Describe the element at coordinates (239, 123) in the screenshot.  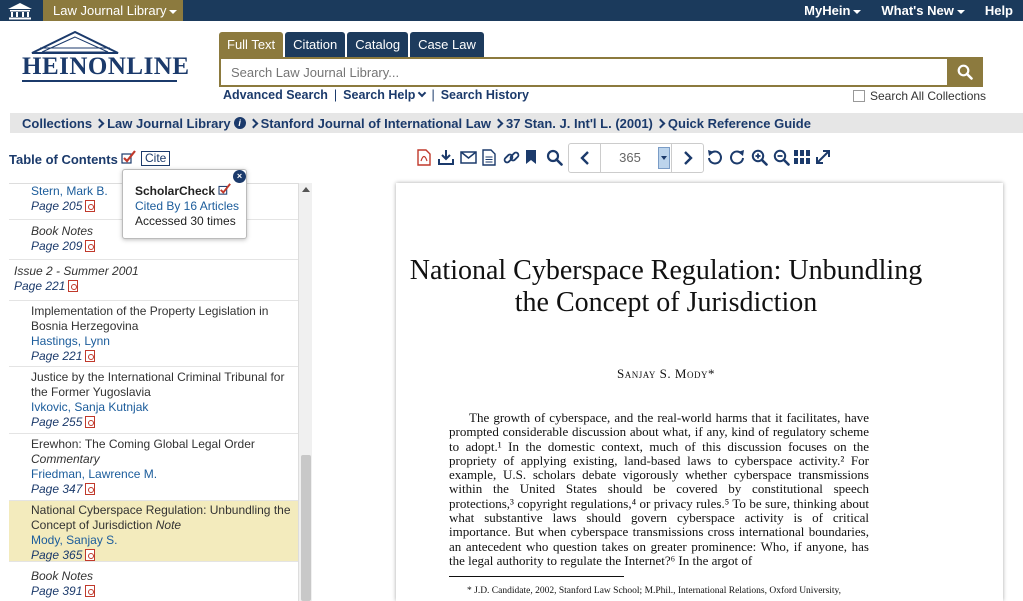
I see `info-icon: i` at that location.